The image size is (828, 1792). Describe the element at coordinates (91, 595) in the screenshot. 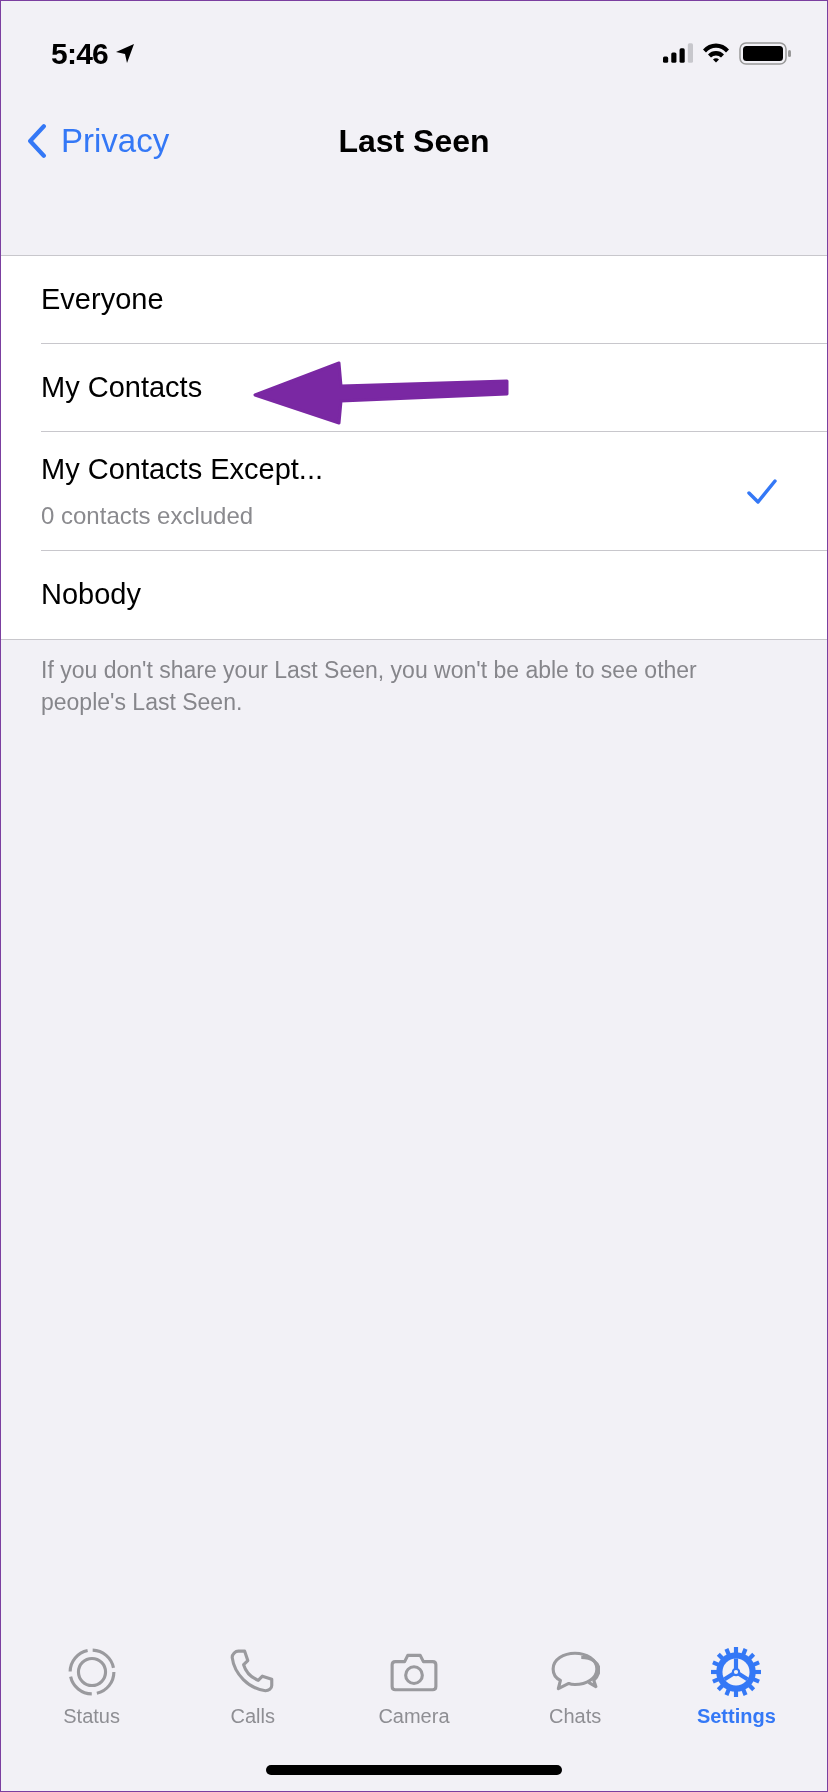

I see `option-label: Nobody` at that location.